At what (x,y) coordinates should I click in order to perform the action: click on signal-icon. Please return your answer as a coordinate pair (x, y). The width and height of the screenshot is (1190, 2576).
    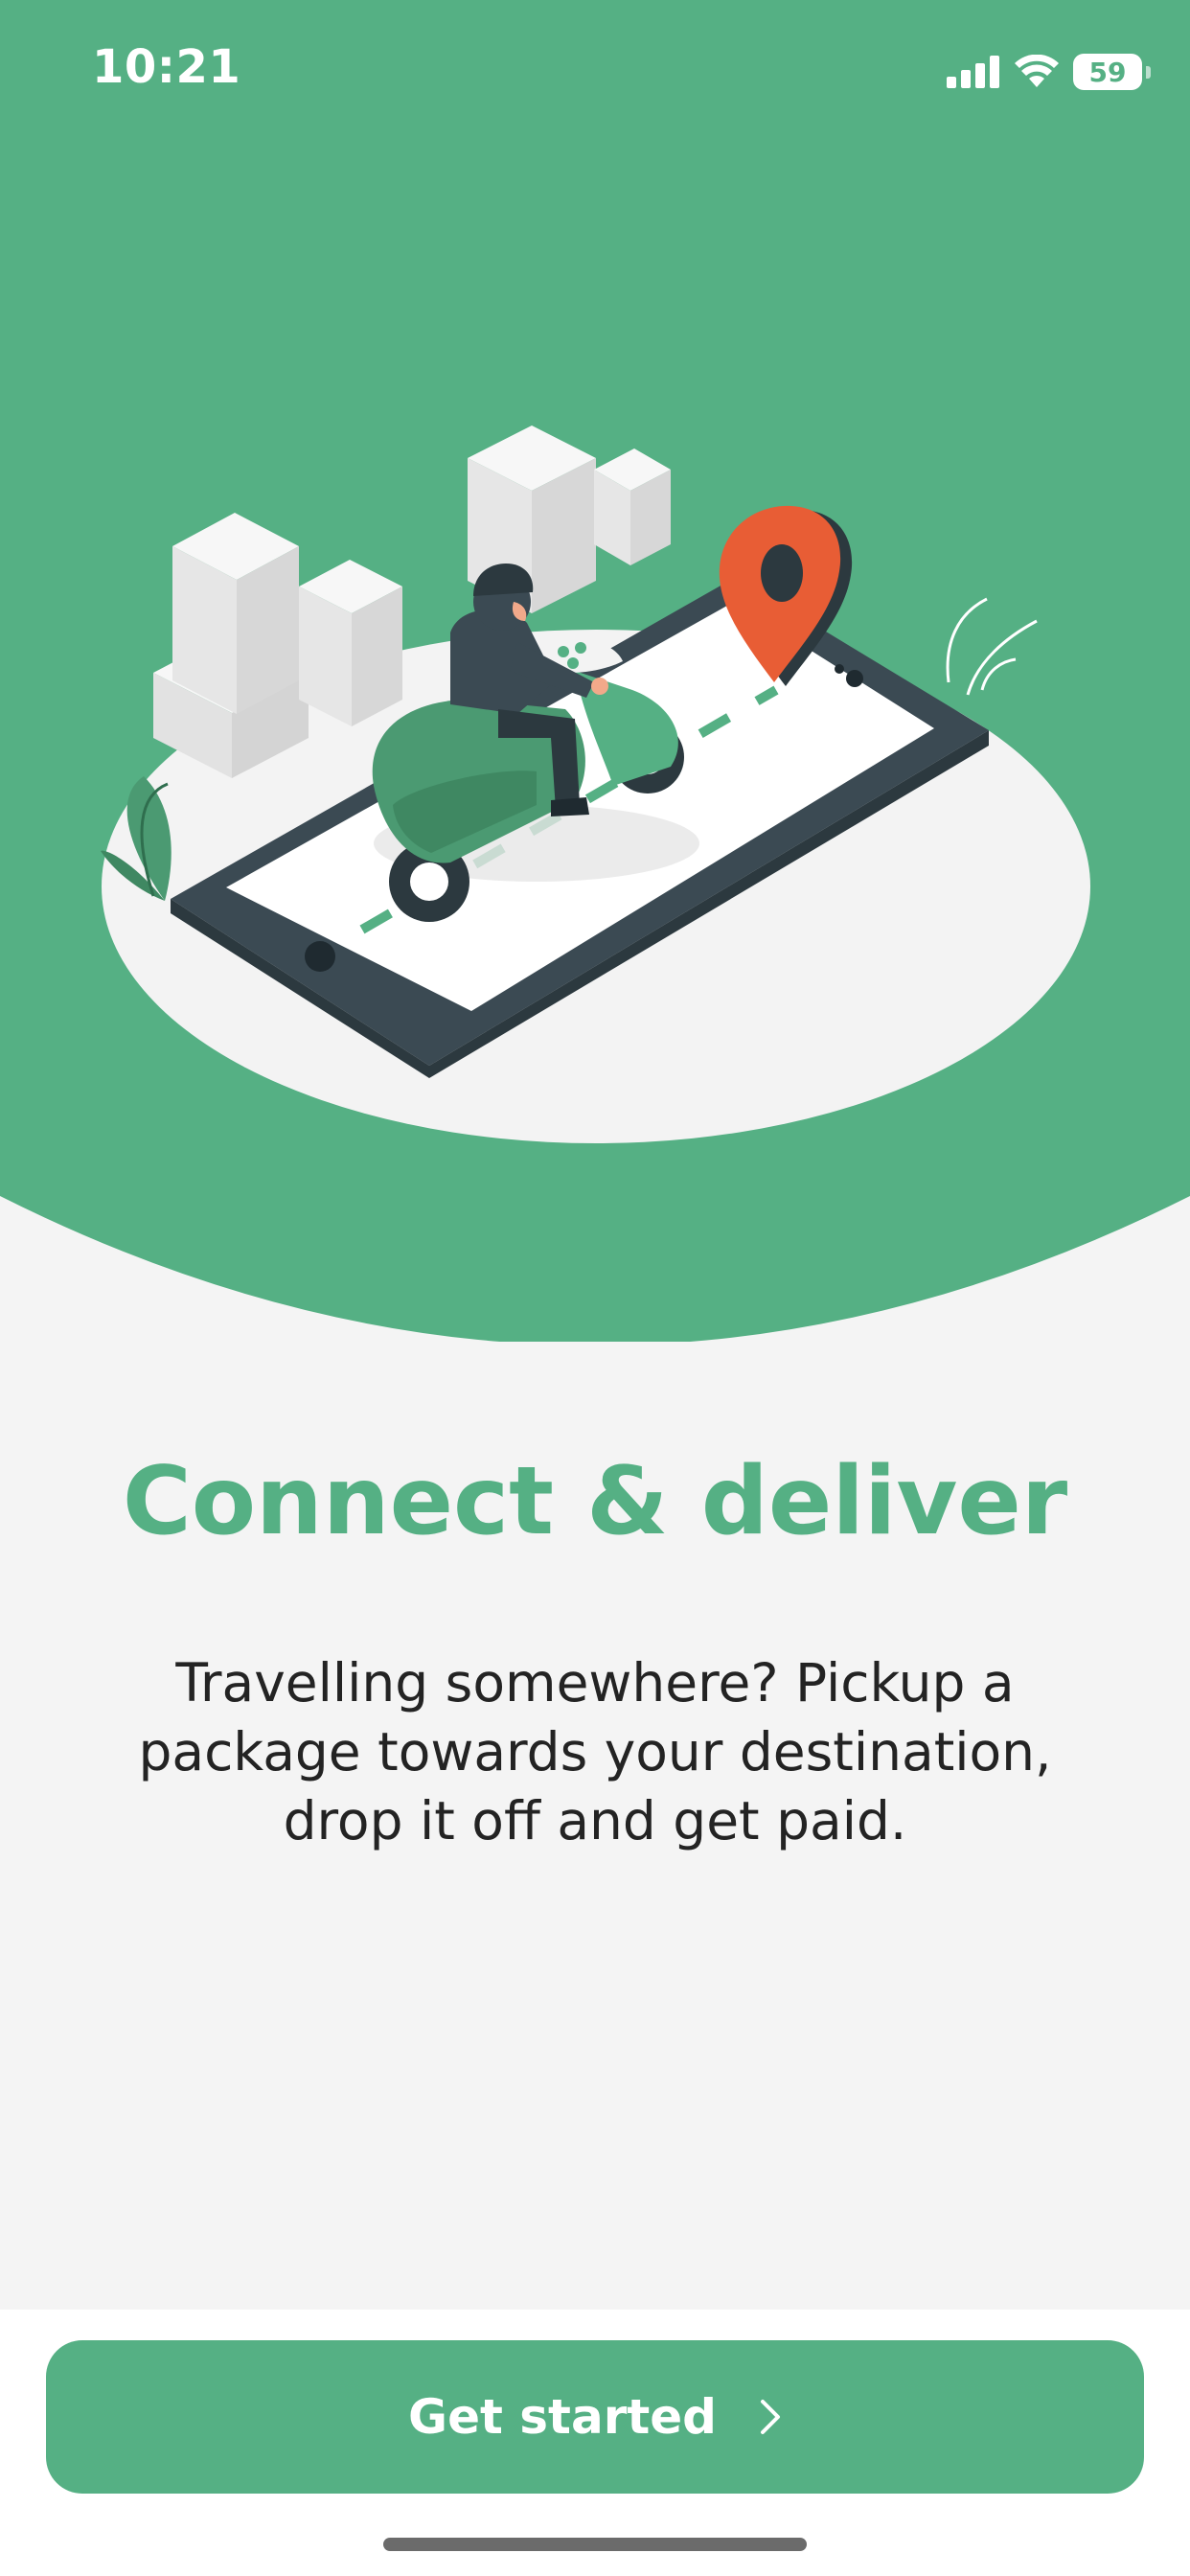
    Looking at the image, I should click on (973, 72).